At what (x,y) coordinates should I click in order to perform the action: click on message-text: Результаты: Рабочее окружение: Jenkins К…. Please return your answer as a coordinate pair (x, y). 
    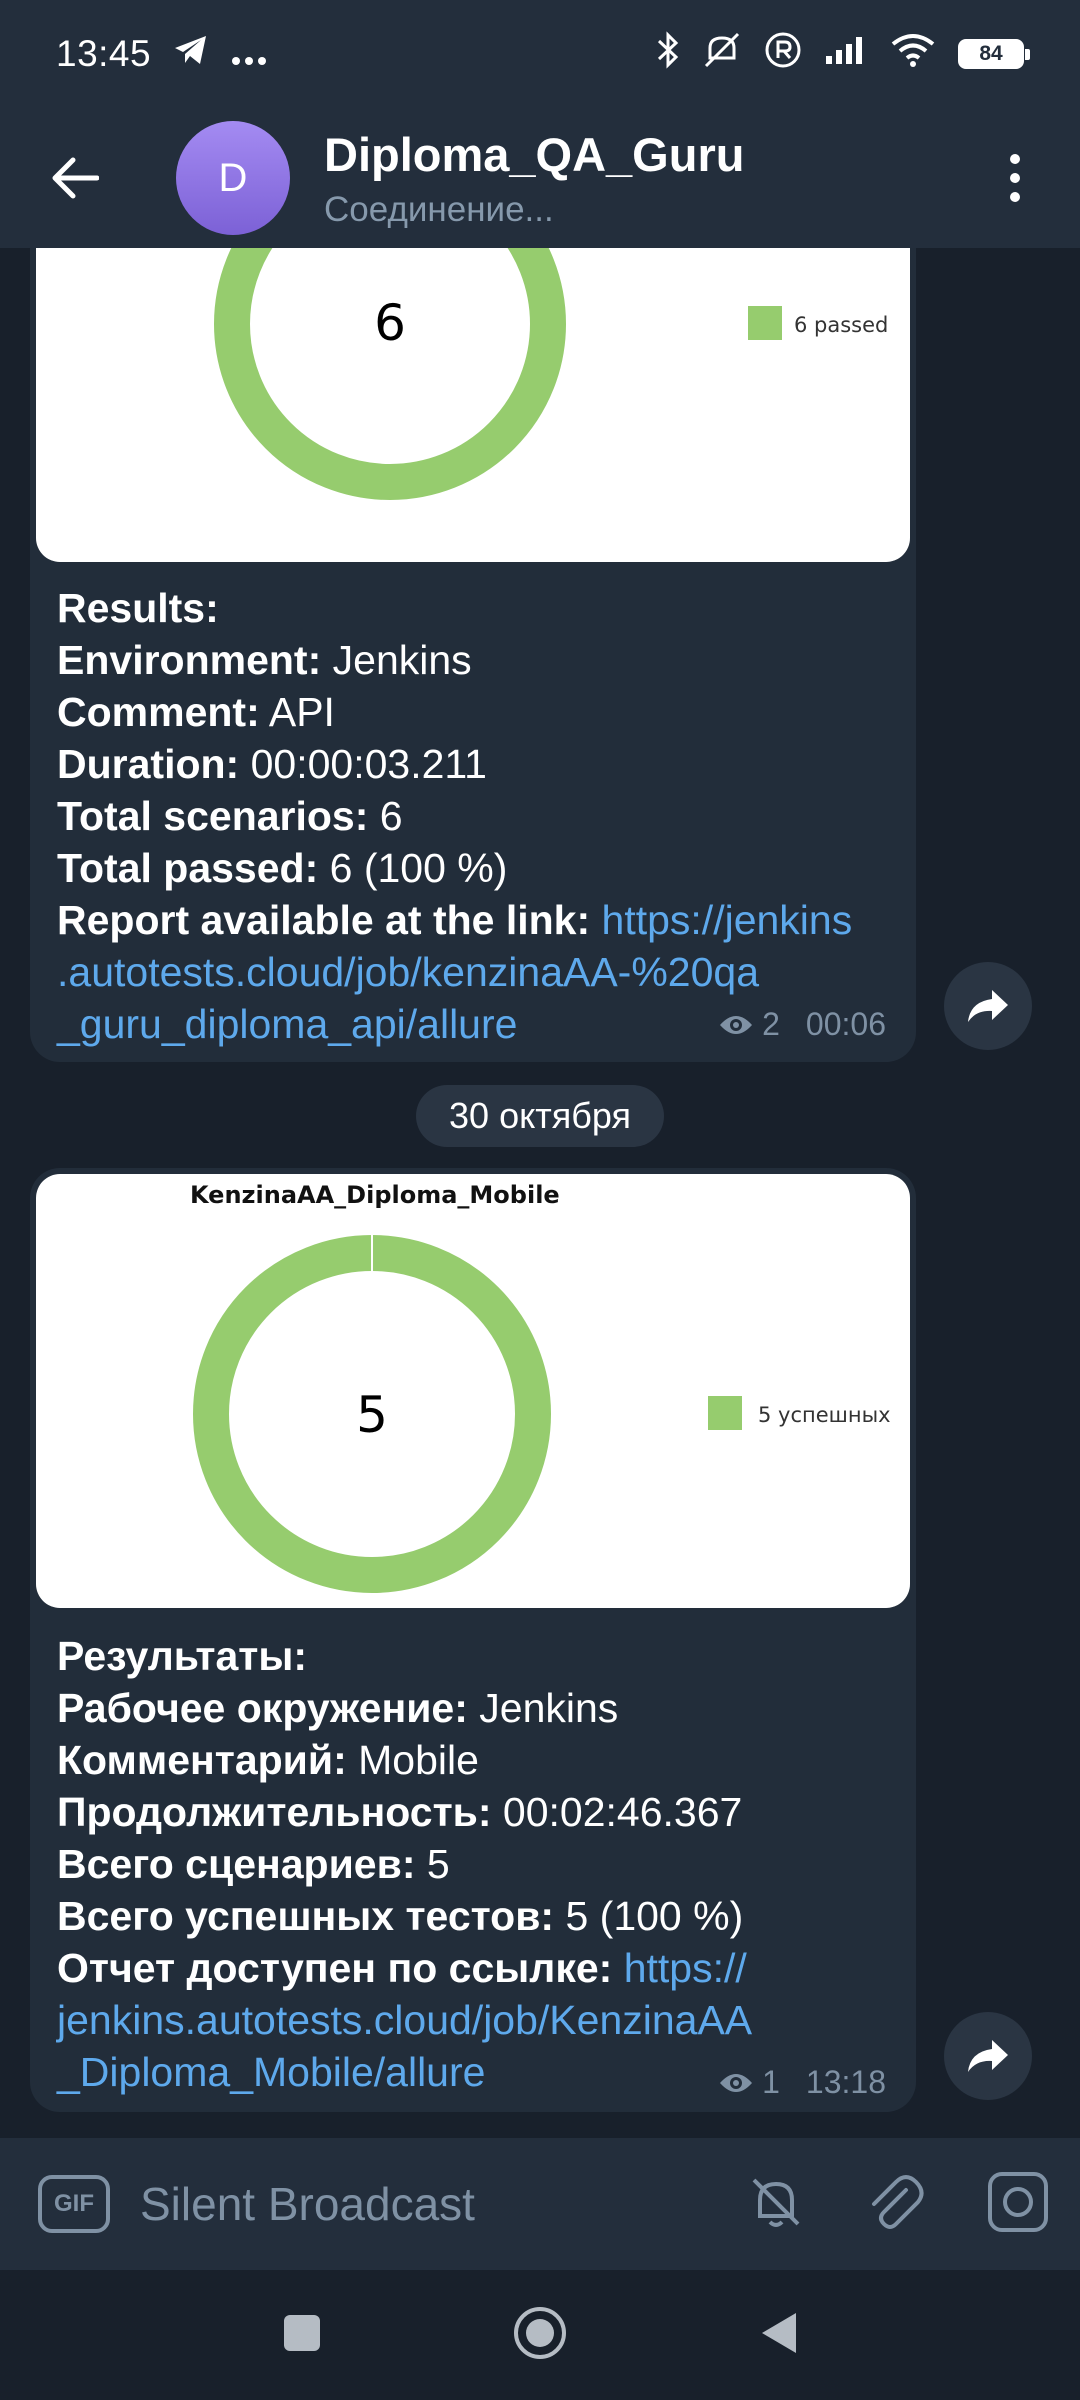
    Looking at the image, I should click on (404, 1864).